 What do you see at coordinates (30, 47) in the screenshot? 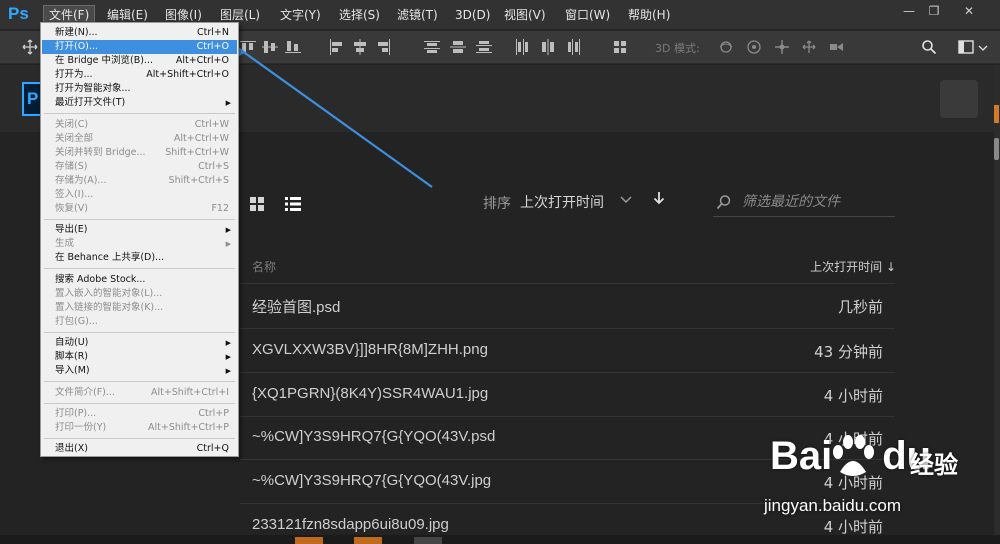
I see `move-tool-icon` at bounding box center [30, 47].